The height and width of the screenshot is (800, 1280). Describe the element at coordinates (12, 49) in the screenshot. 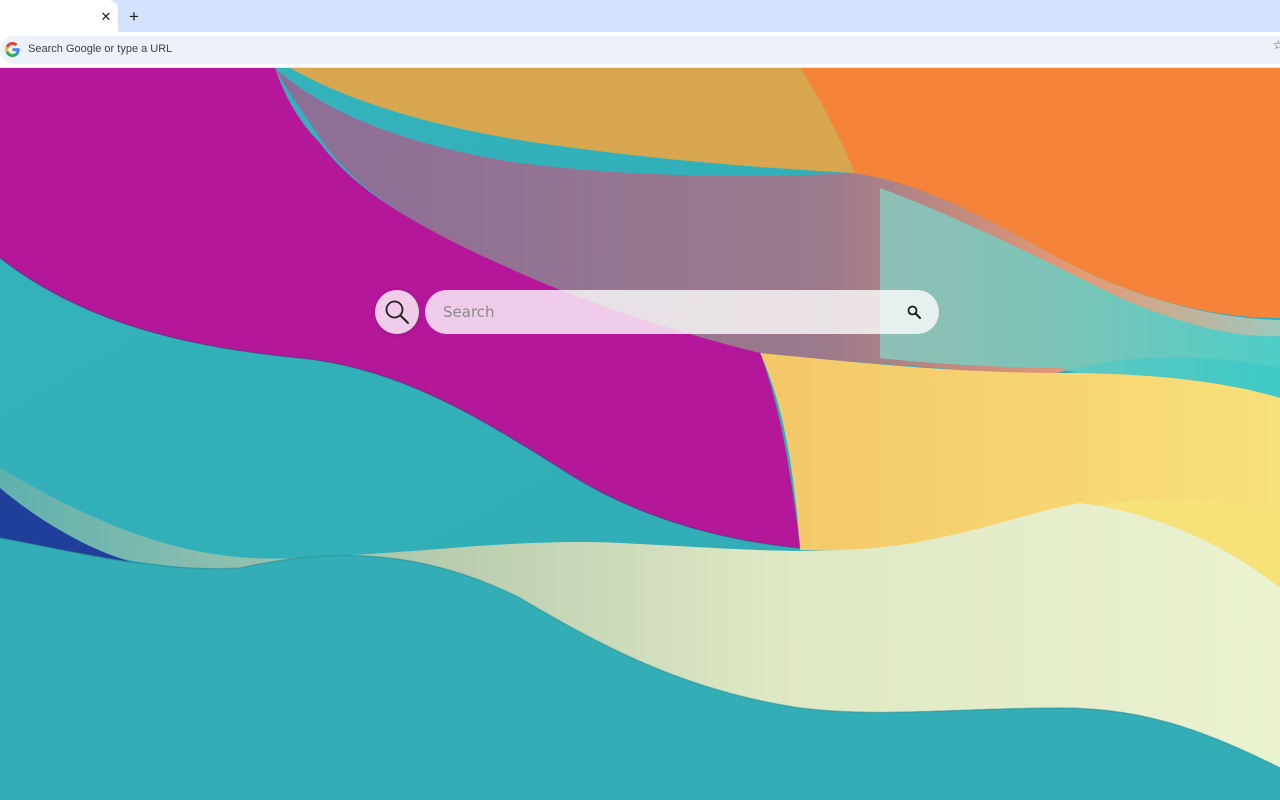

I see `google-g-icon` at that location.